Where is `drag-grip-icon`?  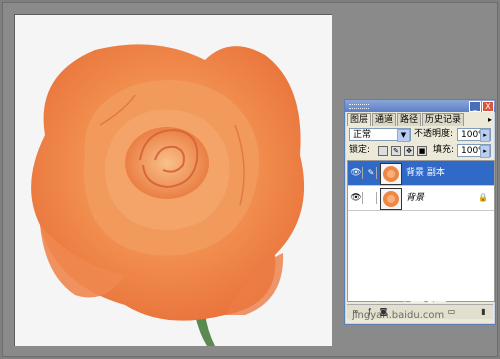 drag-grip-icon is located at coordinates (359, 106).